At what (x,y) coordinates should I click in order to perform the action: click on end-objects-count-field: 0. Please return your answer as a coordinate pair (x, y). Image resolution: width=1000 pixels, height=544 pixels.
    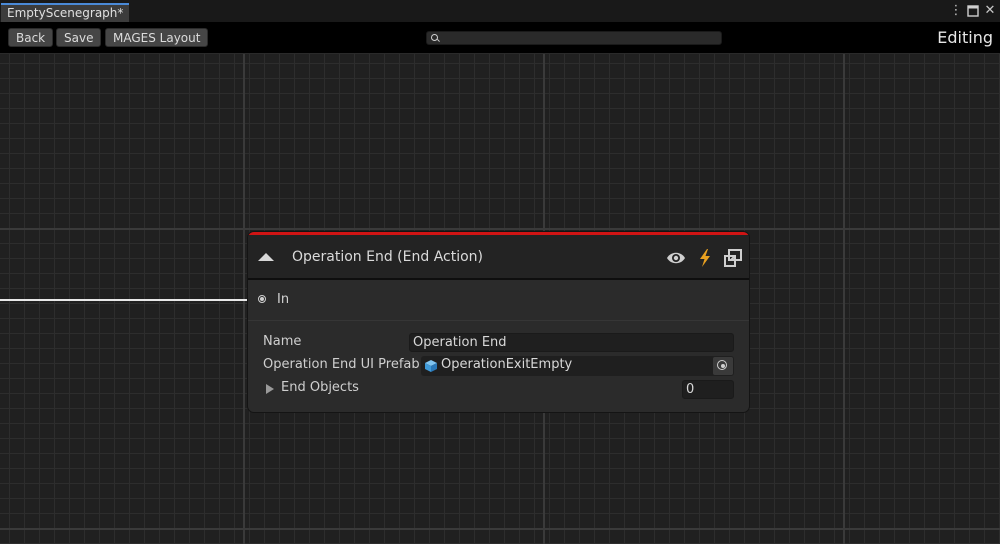
    Looking at the image, I should click on (708, 389).